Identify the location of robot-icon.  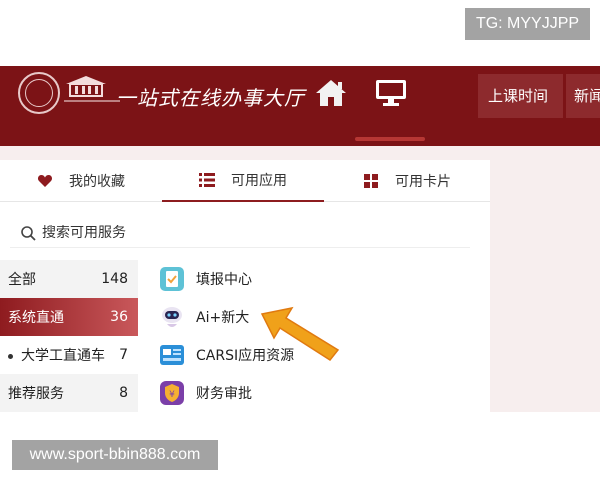
(172, 317).